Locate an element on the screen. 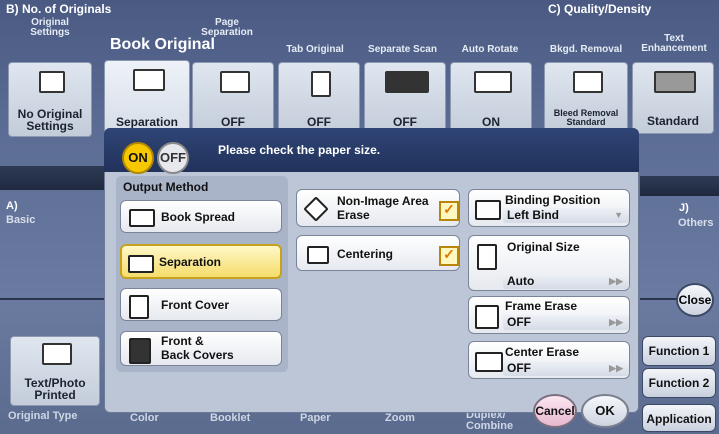 This screenshot has width=719, height=434. text-enhancement-button: Standard is located at coordinates (673, 98).